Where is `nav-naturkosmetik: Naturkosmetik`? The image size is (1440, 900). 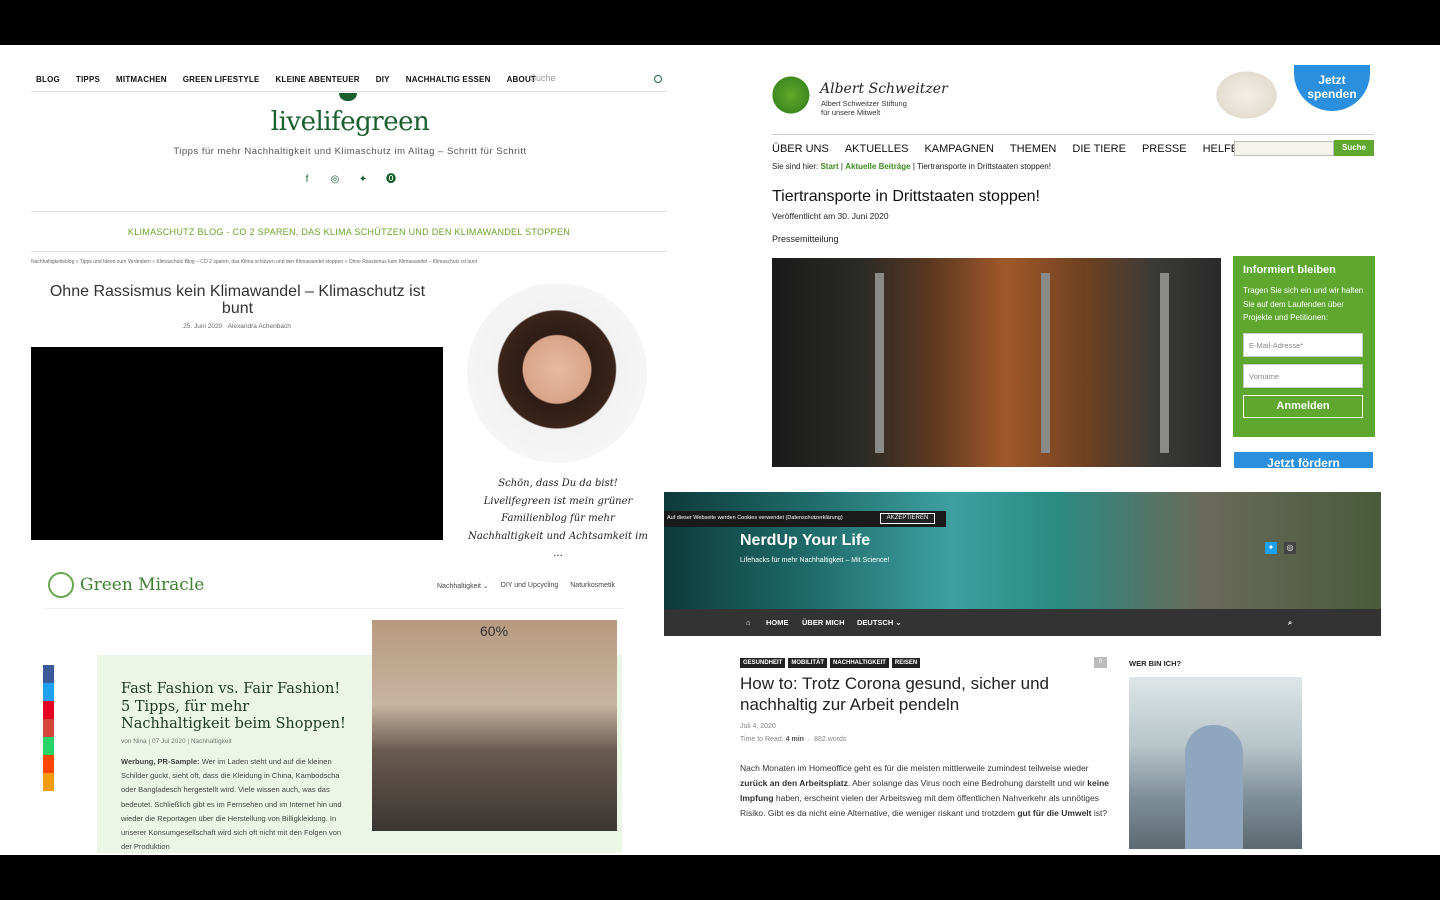 nav-naturkosmetik: Naturkosmetik is located at coordinates (592, 586).